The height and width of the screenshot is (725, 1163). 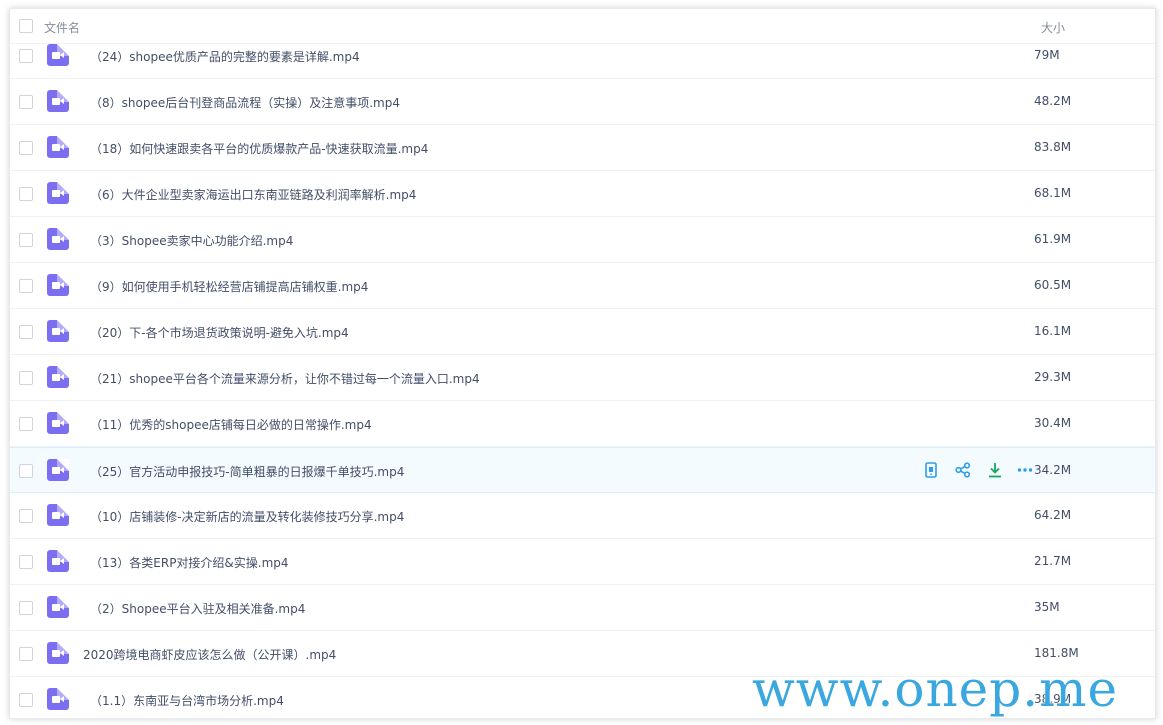 I want to click on file-name: （11）优秀的shopee店铺每日必做的日常操作.mp4, so click(x=231, y=424).